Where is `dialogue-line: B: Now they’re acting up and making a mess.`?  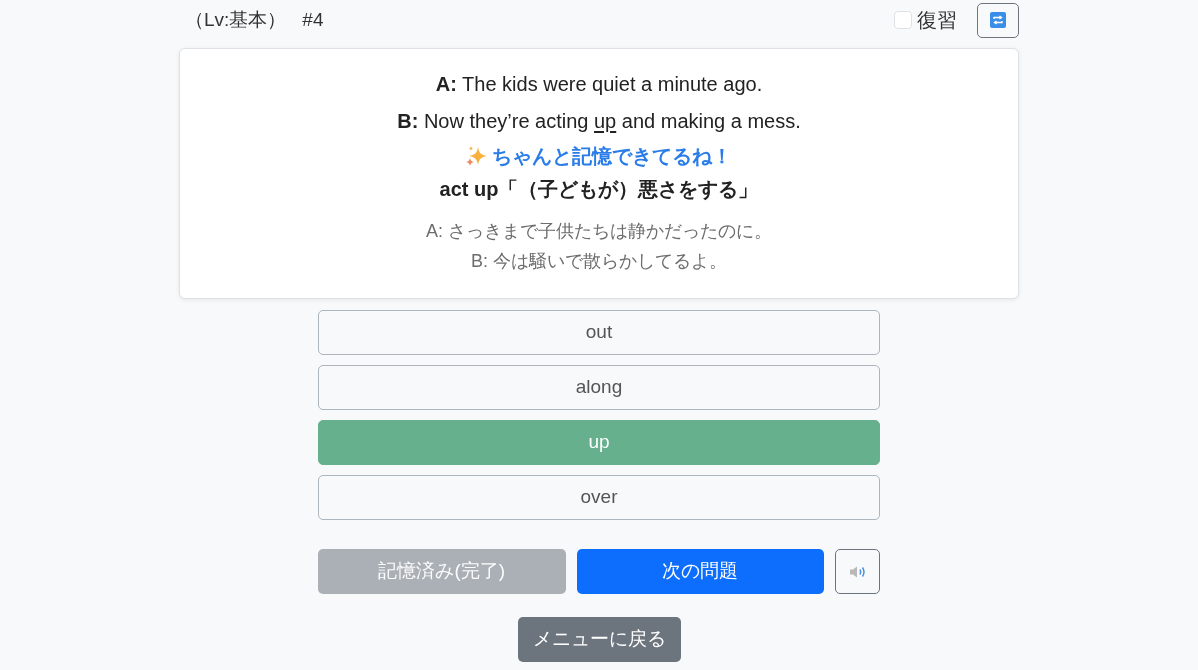 dialogue-line: B: Now they’re acting up and making a mess. is located at coordinates (599, 121).